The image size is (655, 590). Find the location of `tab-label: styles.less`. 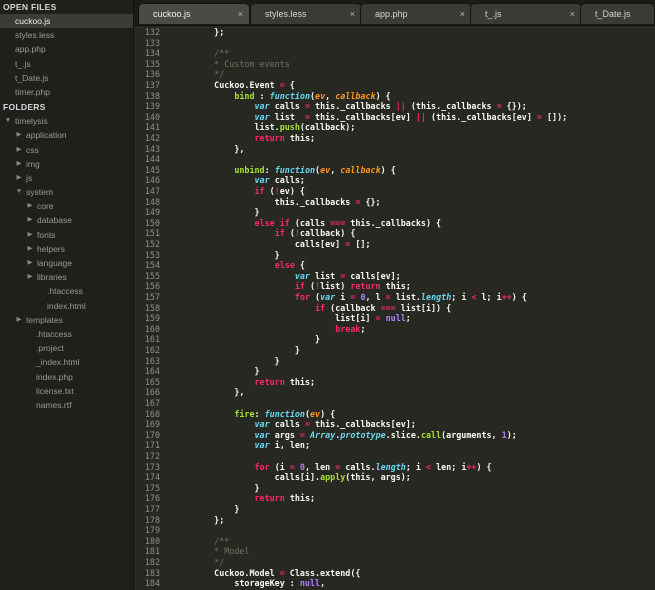

tab-label: styles.less is located at coordinates (286, 14).